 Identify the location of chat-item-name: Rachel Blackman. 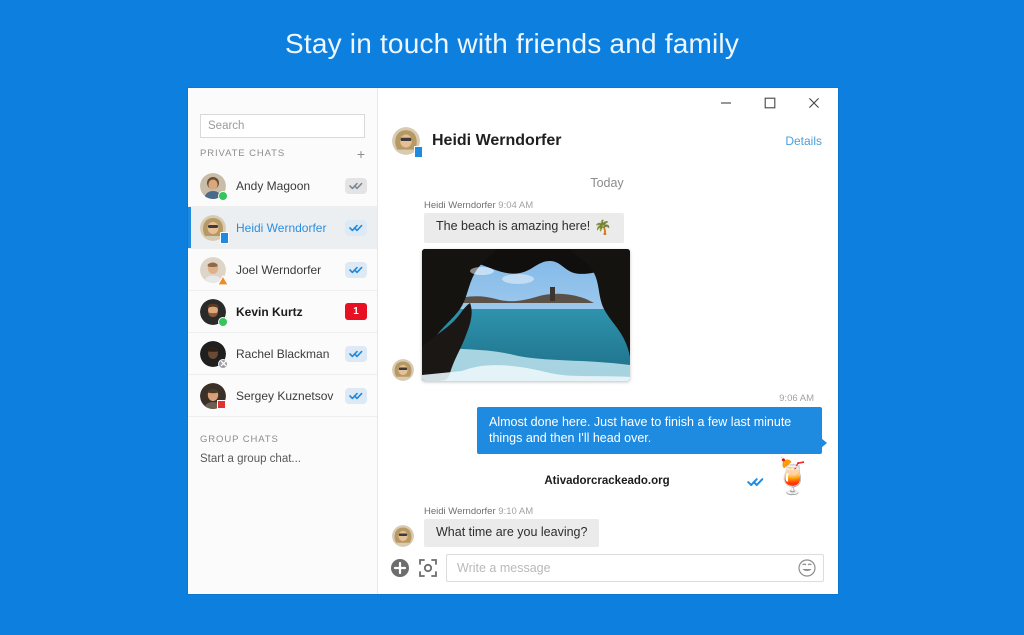
(283, 353).